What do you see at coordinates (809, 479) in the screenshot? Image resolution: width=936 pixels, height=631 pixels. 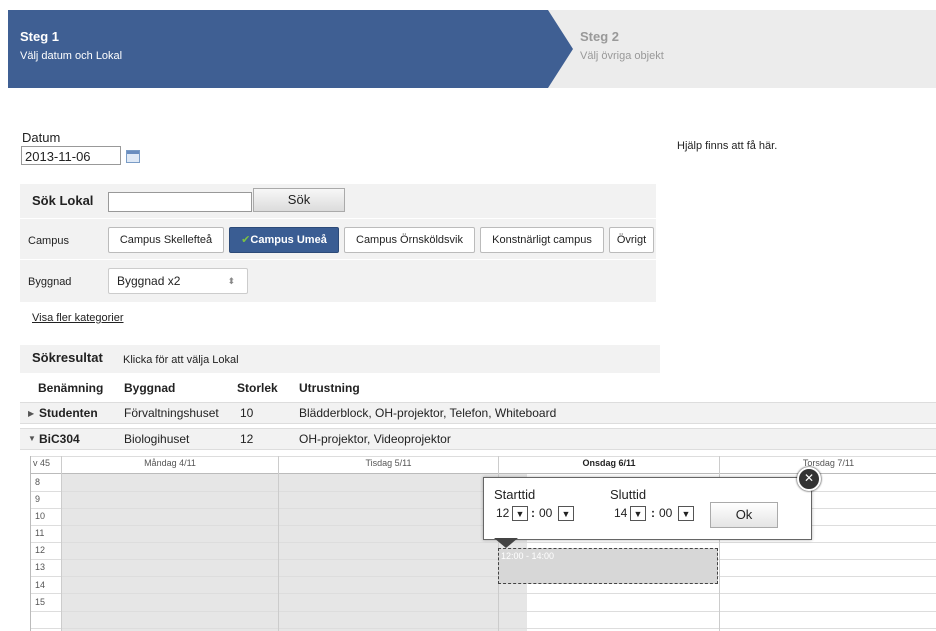 I see `close-icon: ✕` at bounding box center [809, 479].